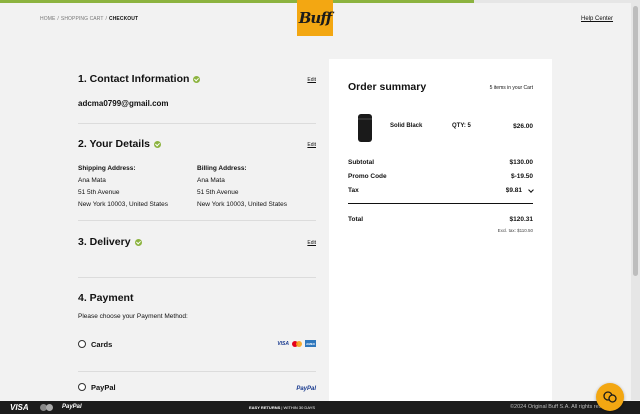 Image resolution: width=640 pixels, height=414 pixels. I want to click on shipping-name: Ana Mata, so click(92, 180).